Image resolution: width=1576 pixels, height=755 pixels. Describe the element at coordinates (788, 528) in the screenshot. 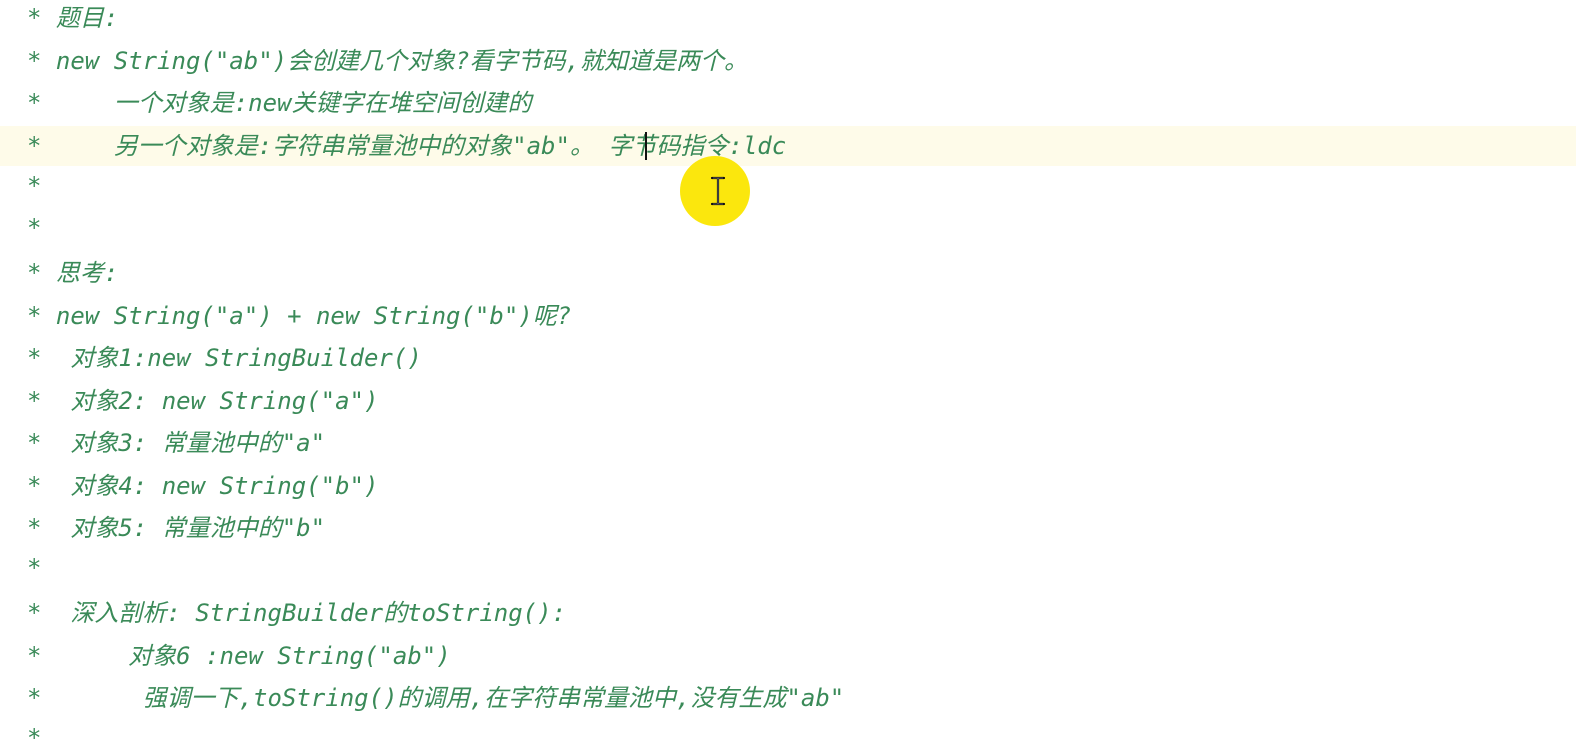

I see `code-line: * 对象5: 常量池中的"b"` at that location.